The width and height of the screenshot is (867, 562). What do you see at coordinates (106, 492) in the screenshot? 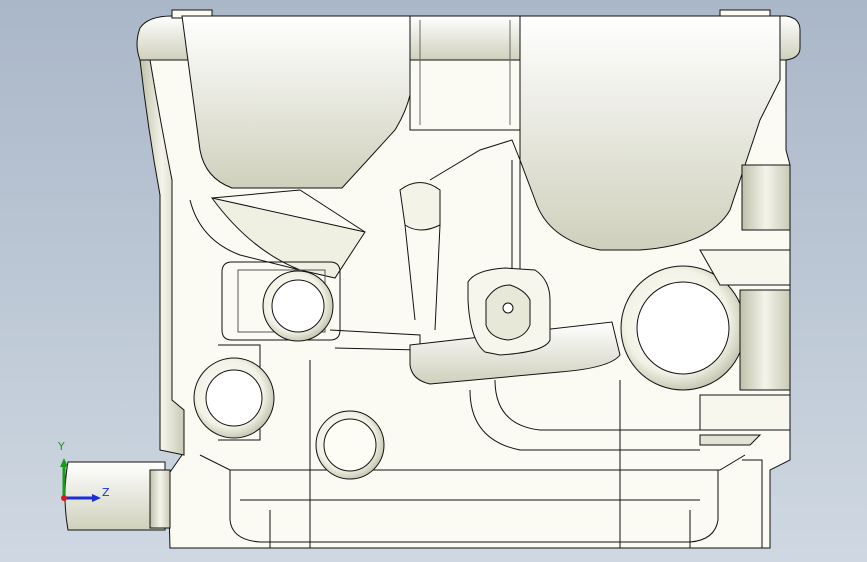
I see `z-axis-label: Z` at bounding box center [106, 492].